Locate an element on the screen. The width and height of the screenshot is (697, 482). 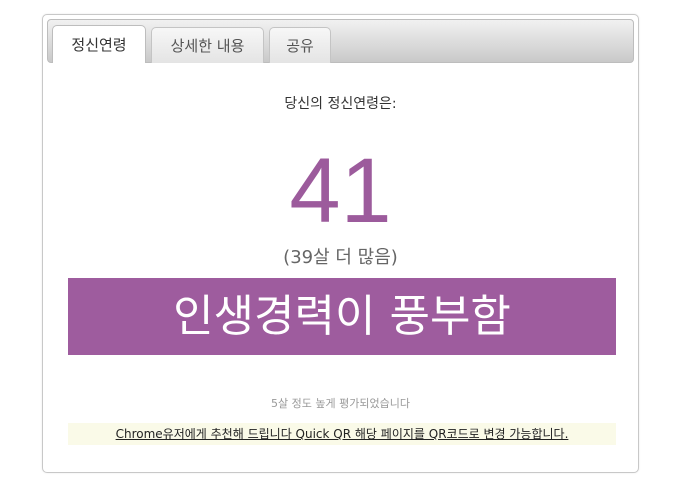
result-banner: 인생경력이 풍부함 is located at coordinates (342, 316).